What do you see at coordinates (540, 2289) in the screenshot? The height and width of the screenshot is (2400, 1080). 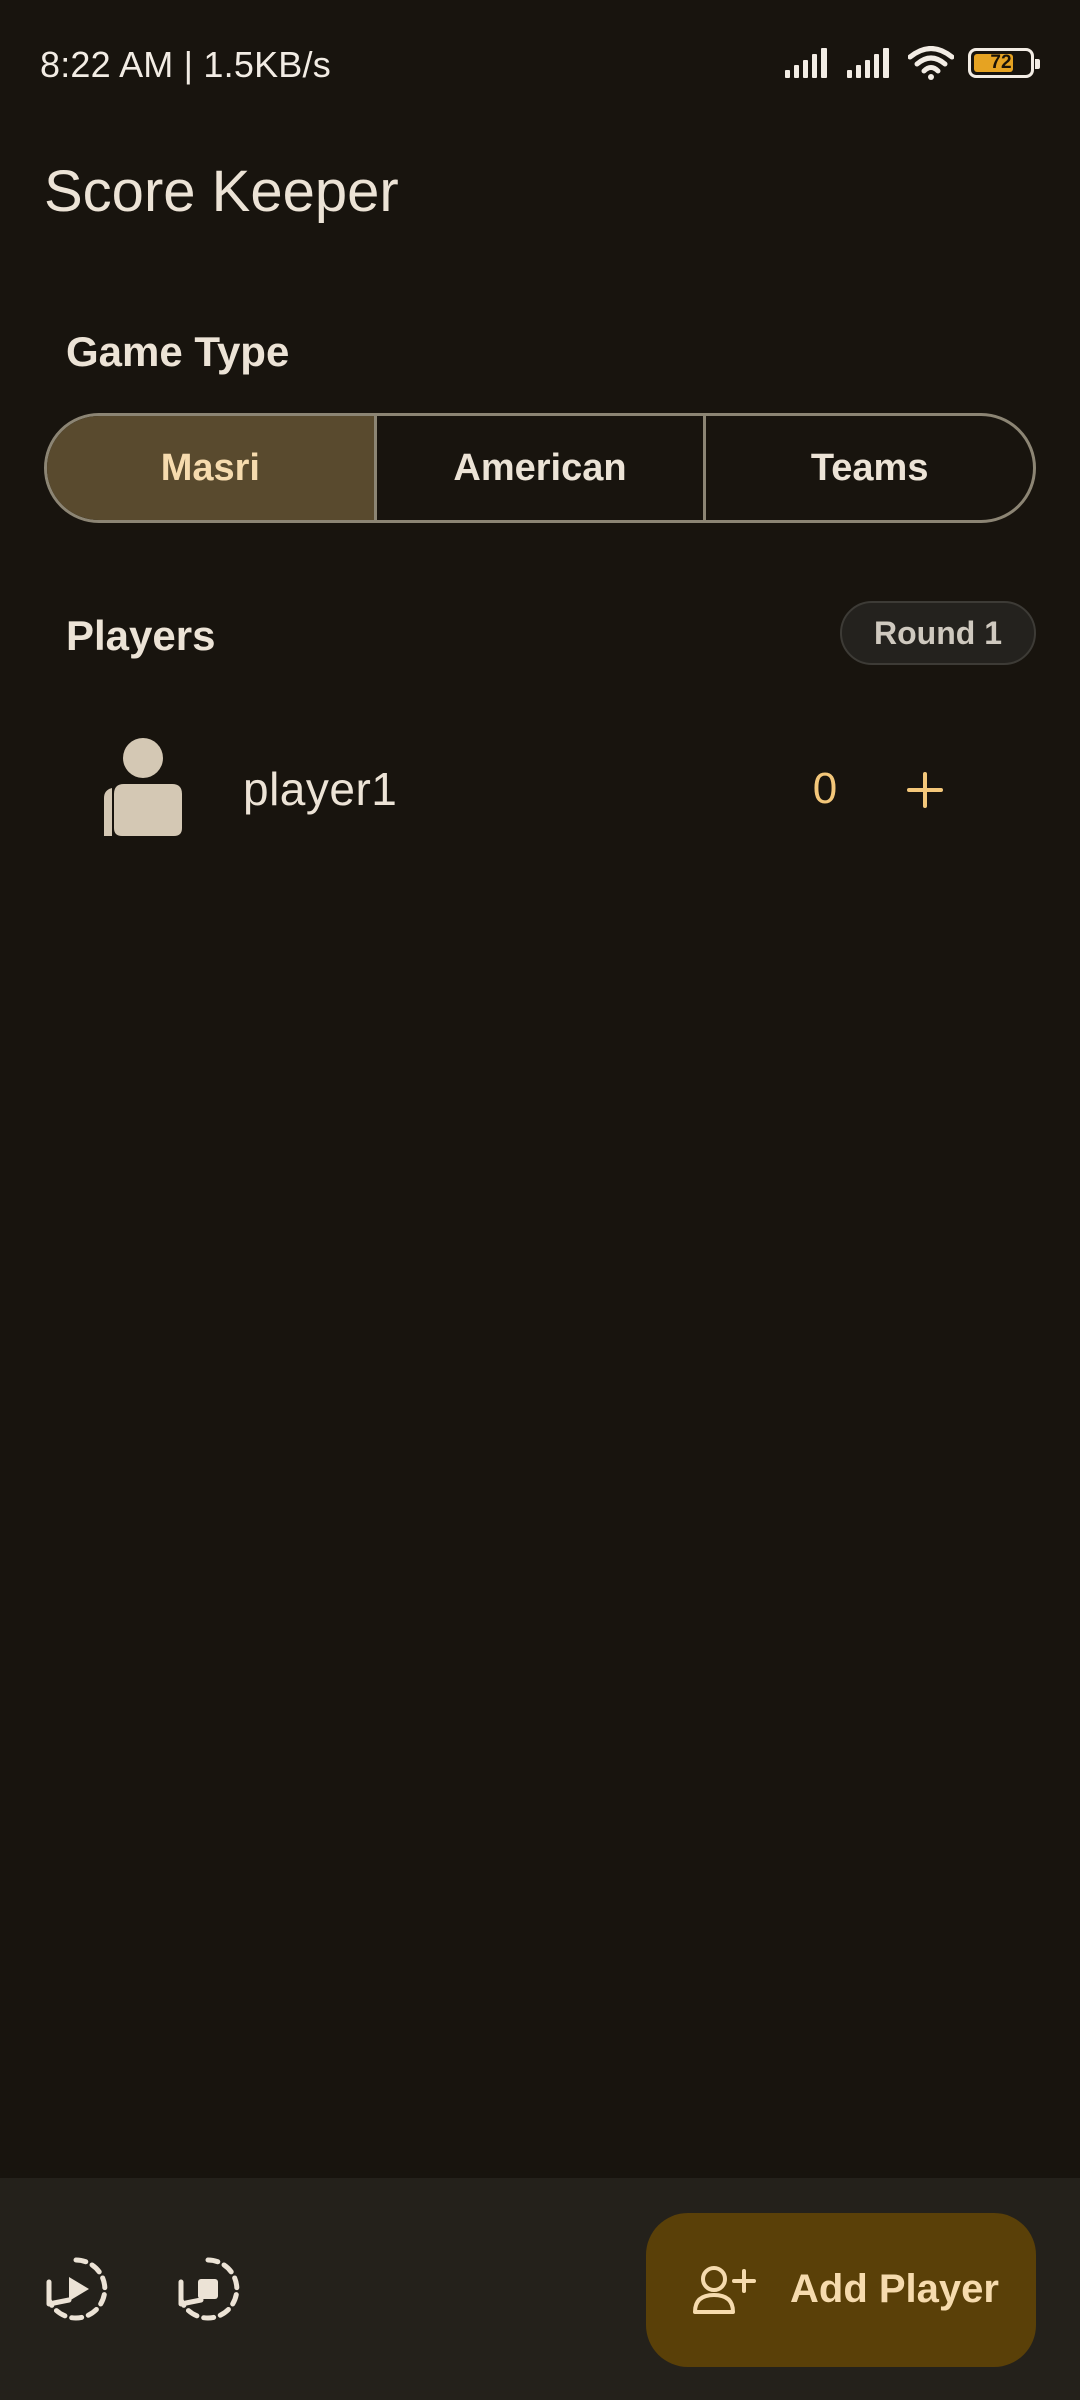 I see `bottom-bar: Add Player` at bounding box center [540, 2289].